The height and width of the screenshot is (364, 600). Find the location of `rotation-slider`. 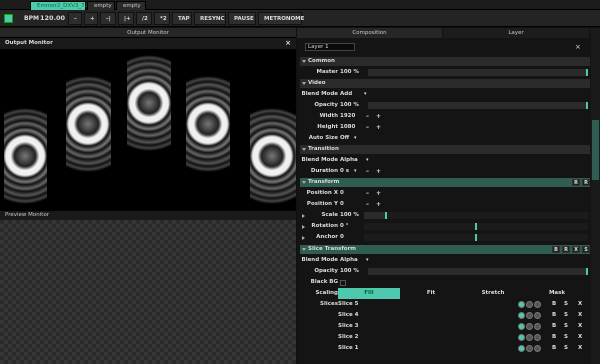

rotation-slider is located at coordinates (476, 226).